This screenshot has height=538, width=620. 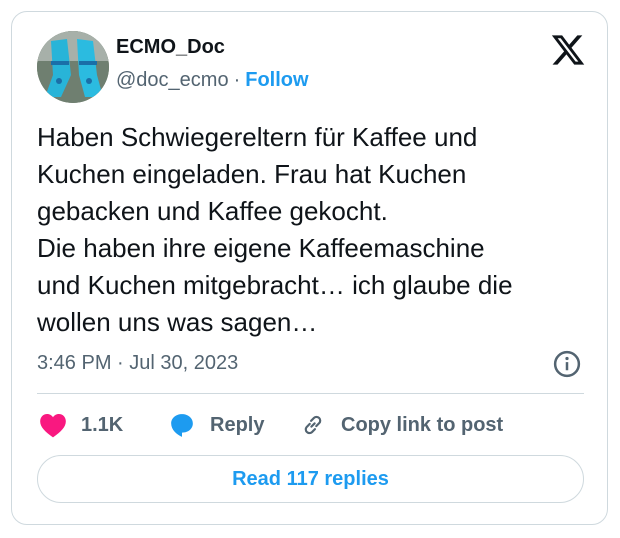 I want to click on tweet-timestamp: 3:46 PM · Jul 30, 2023, so click(x=137, y=363).